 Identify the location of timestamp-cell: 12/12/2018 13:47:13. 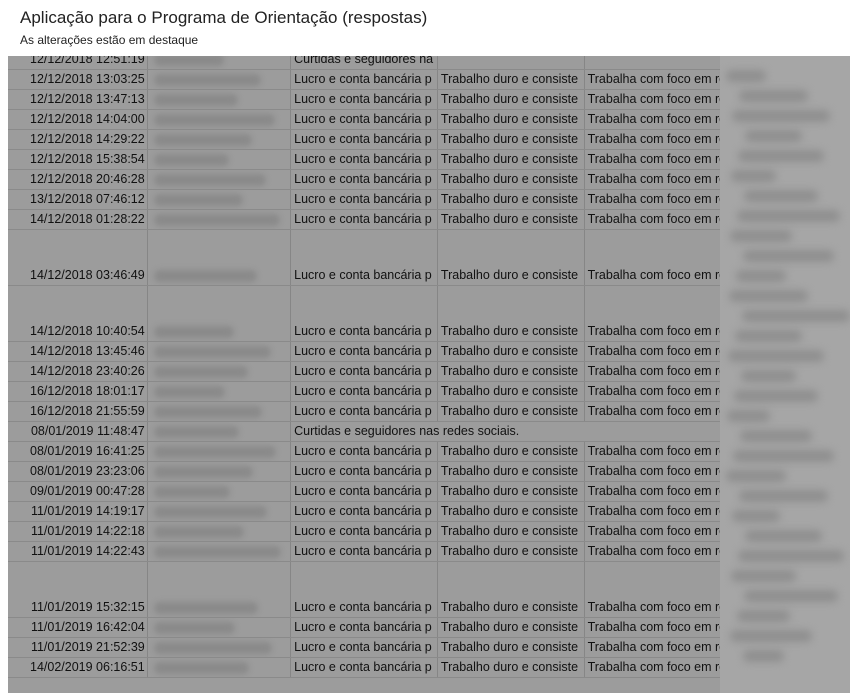
(78, 99).